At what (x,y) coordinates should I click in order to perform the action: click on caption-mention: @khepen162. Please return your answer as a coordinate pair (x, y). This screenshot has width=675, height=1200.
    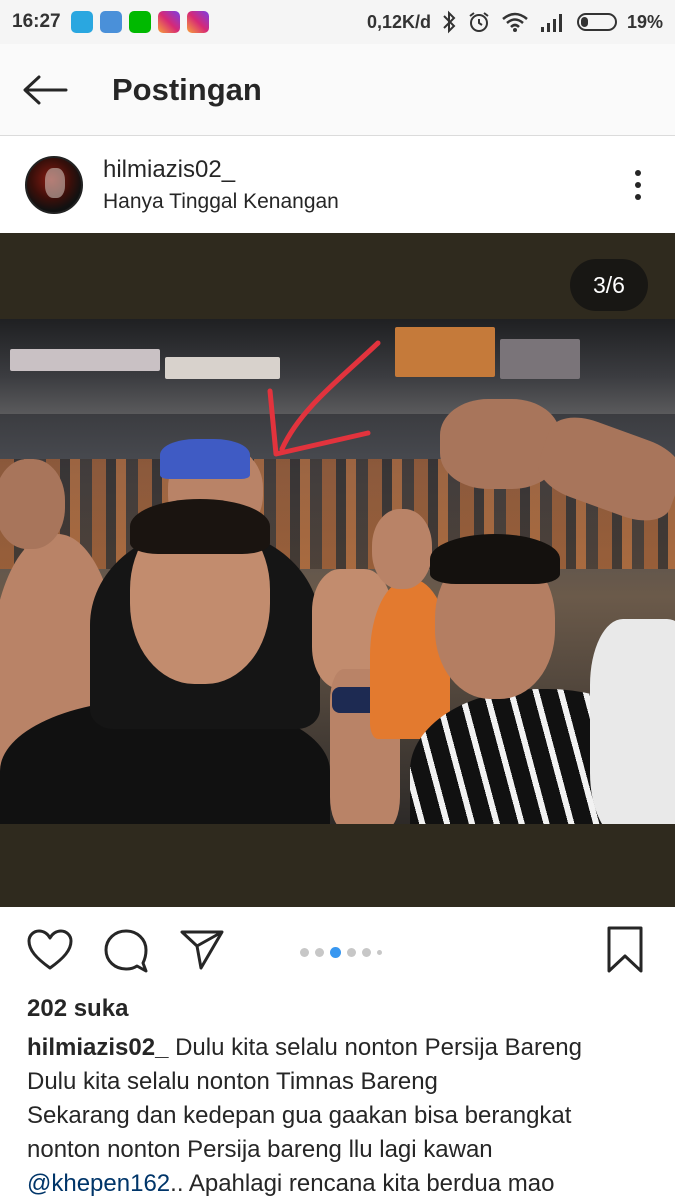
    Looking at the image, I should click on (98, 1183).